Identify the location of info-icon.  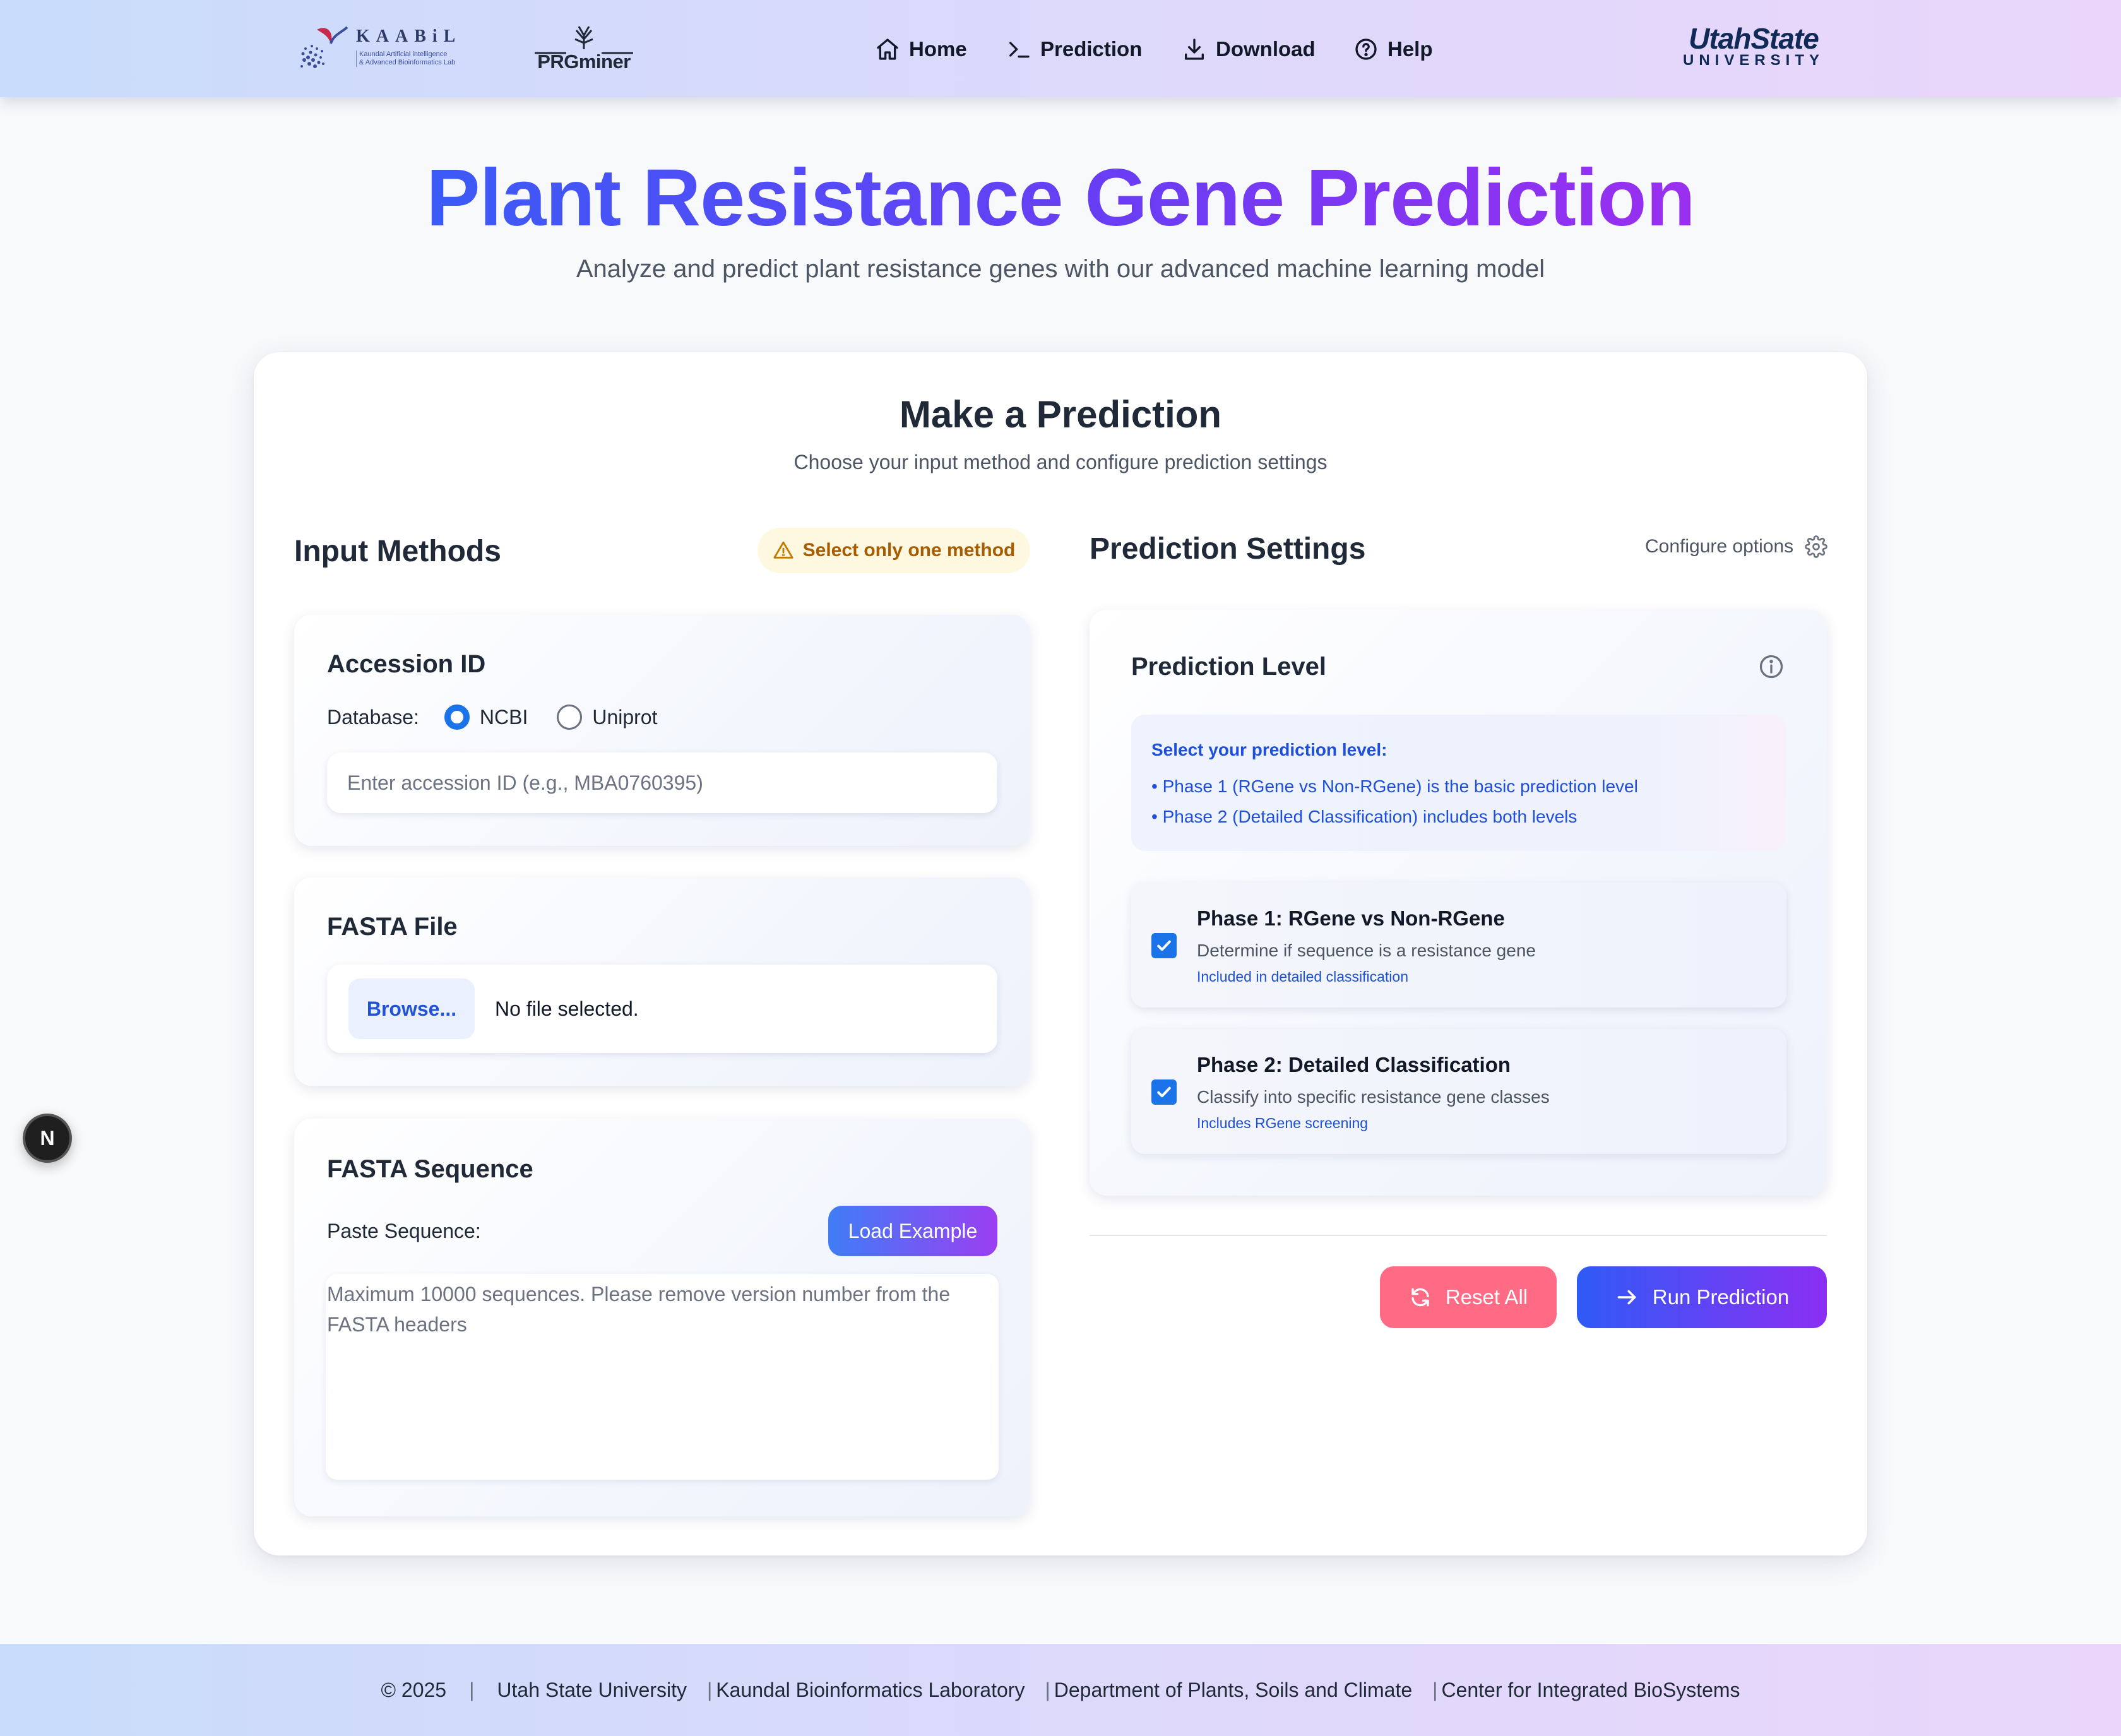
(1771, 667).